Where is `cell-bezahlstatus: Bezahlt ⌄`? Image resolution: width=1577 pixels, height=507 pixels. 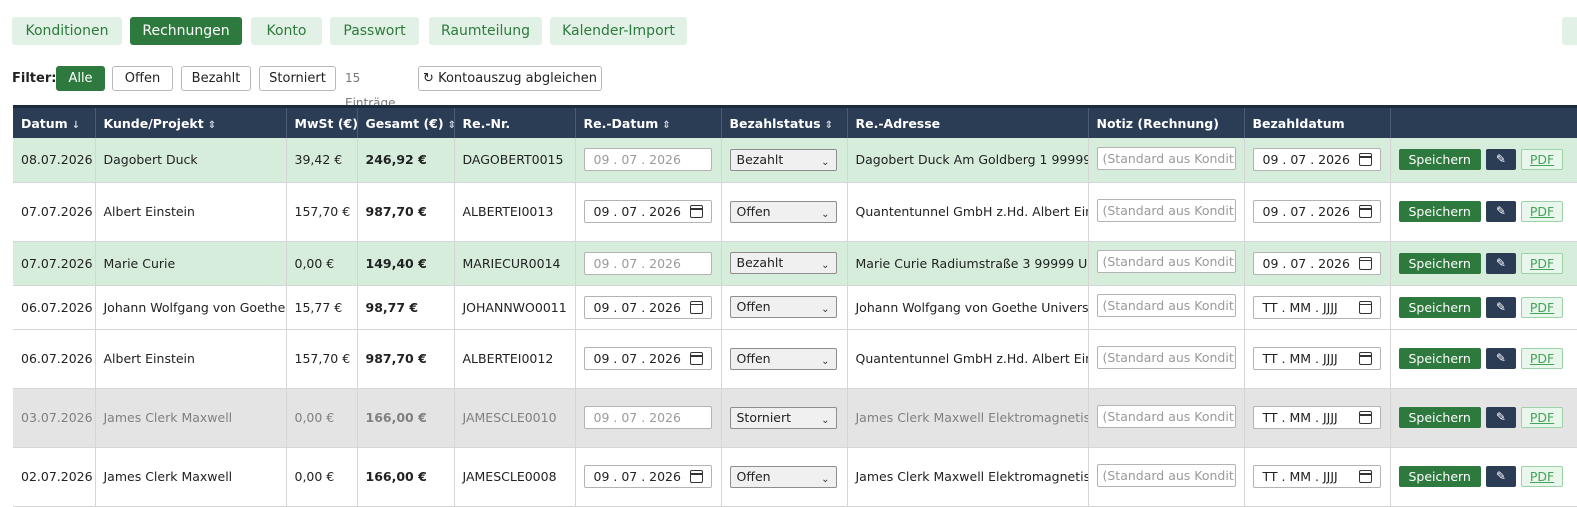
cell-bezahlstatus: Bezahlt ⌄ is located at coordinates (784, 263).